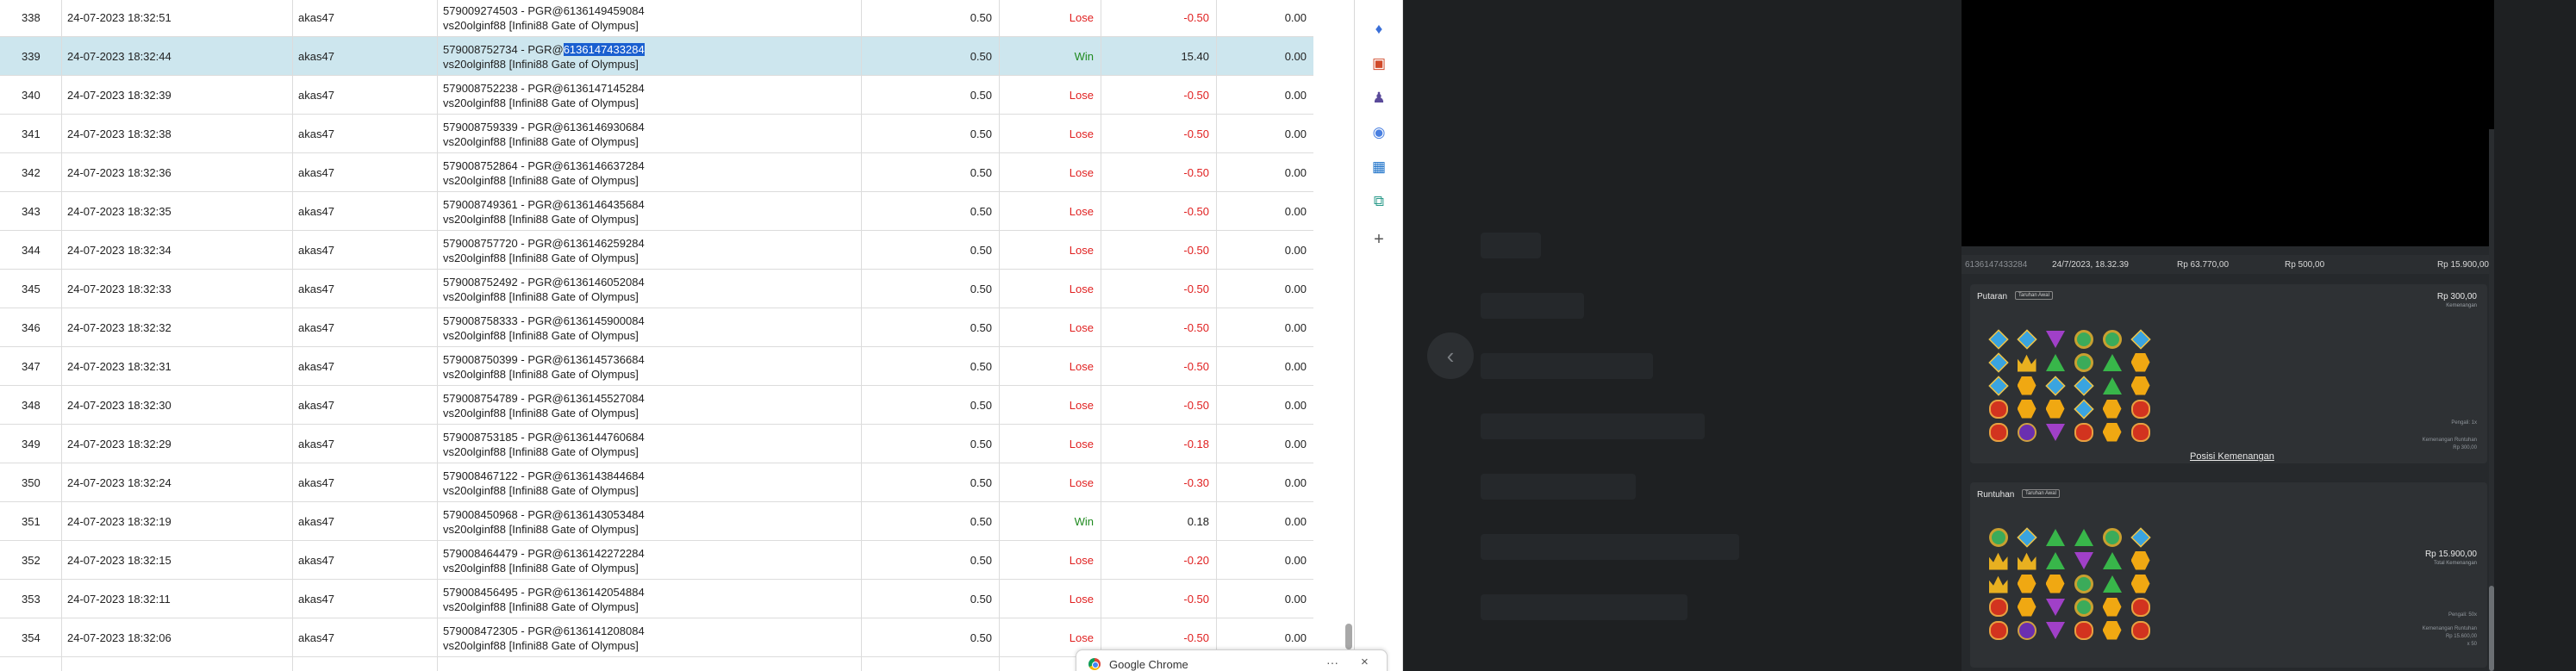  I want to click on row-reference: 579008753185 - PGR@6136144760684, so click(544, 437).